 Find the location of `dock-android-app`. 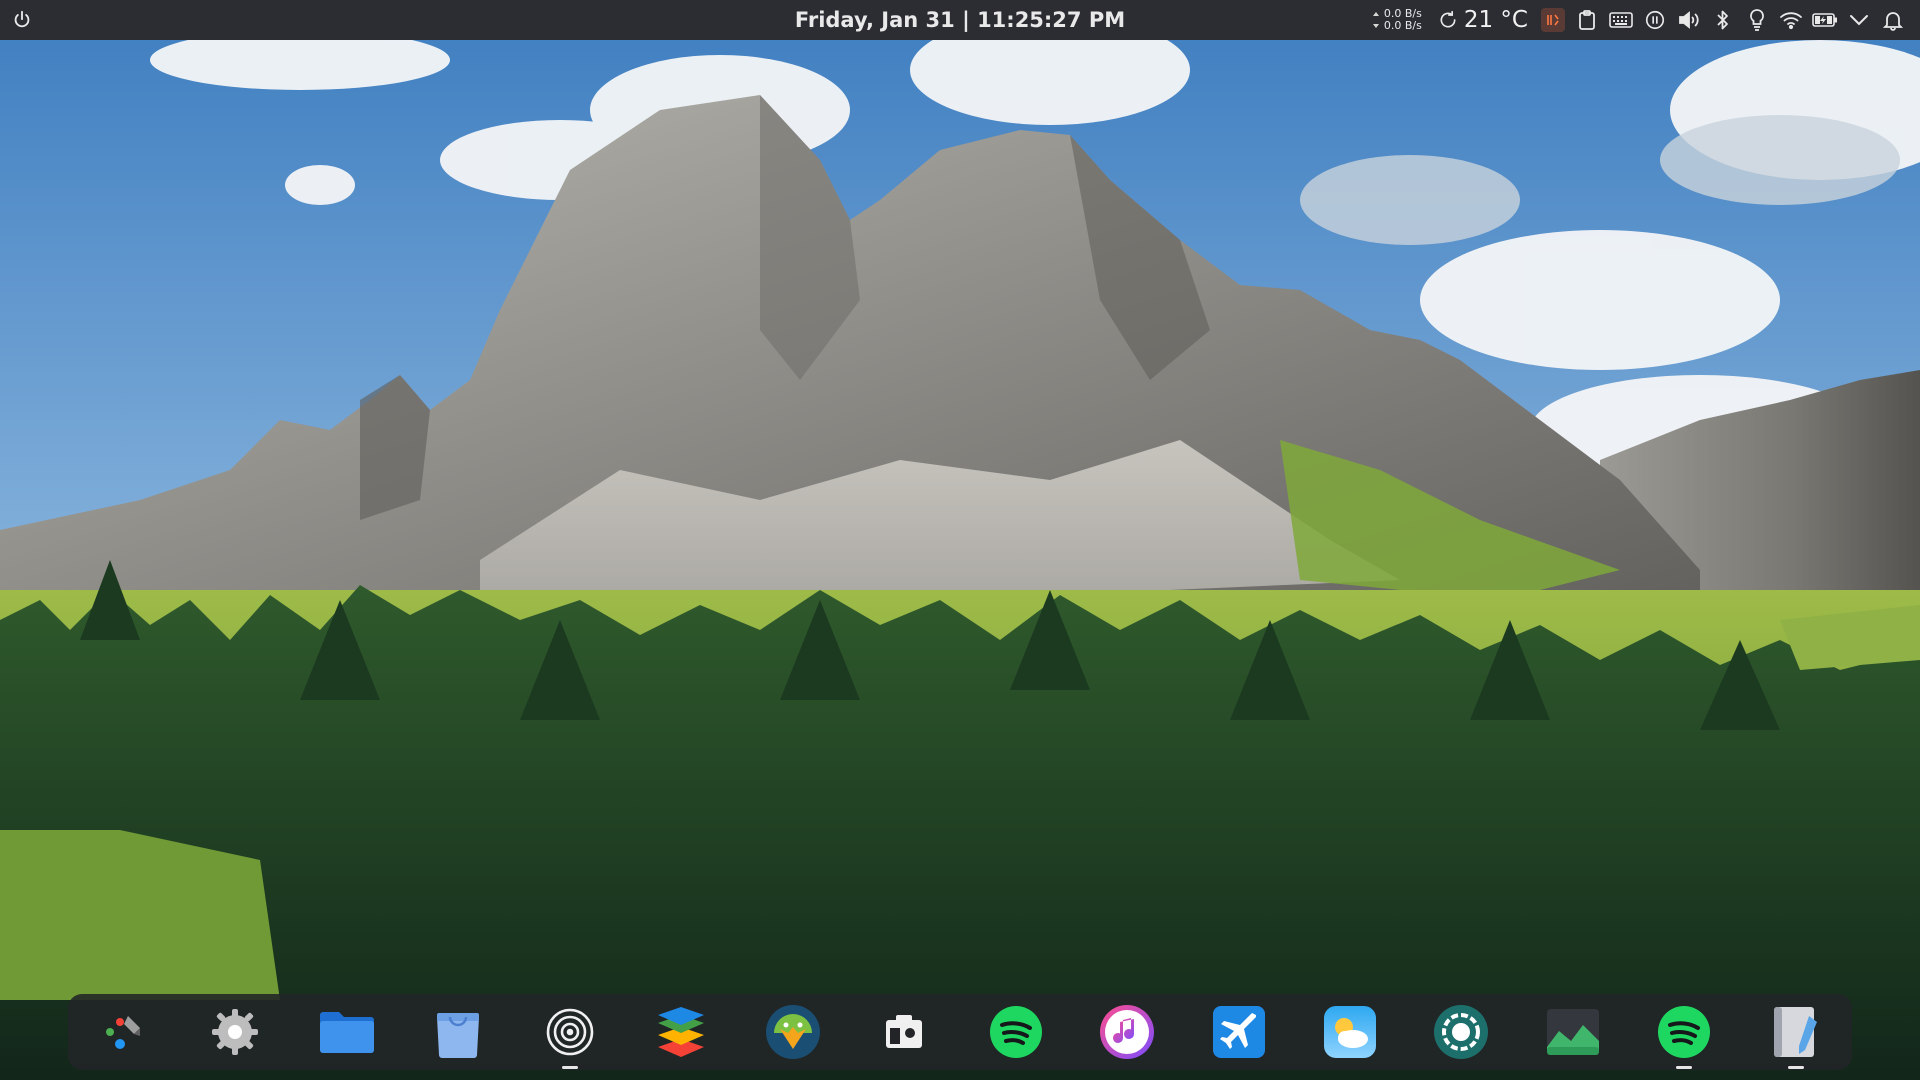

dock-android-app is located at coordinates (793, 1032).